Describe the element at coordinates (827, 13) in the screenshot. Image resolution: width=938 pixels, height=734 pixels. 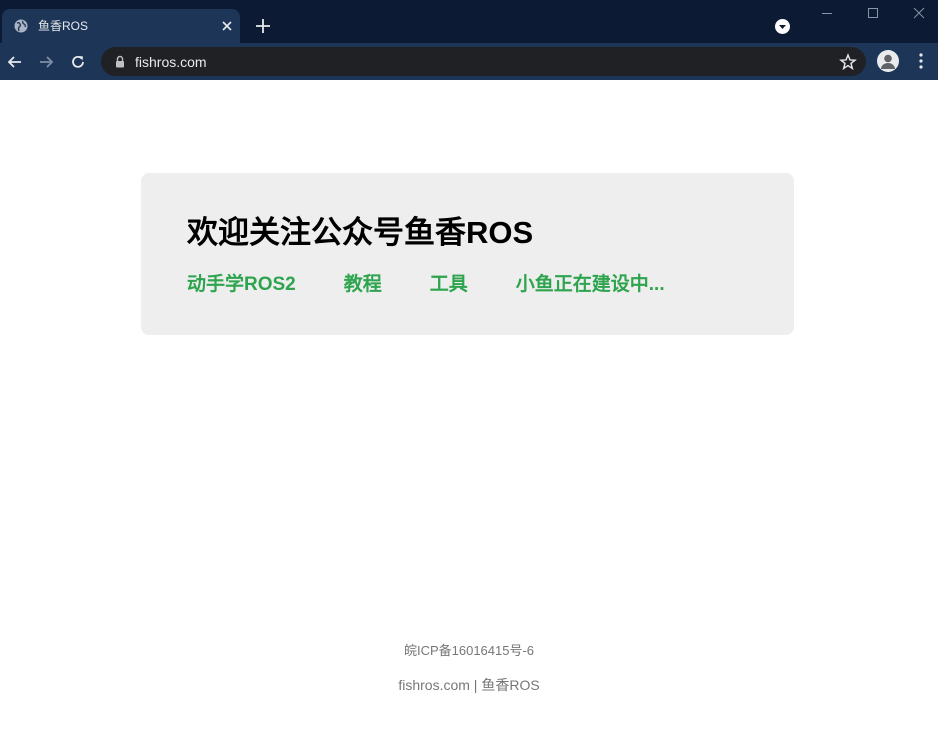
I see `minimize-icon` at that location.